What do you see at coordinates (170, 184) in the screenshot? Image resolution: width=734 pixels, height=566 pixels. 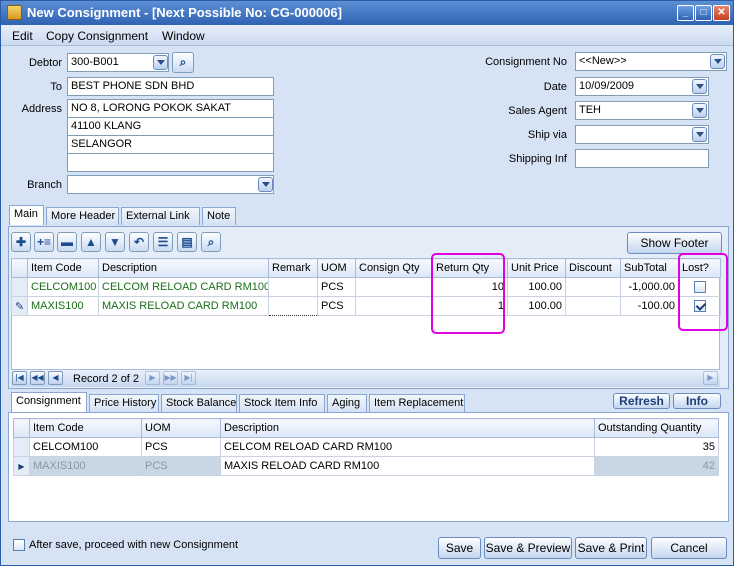 I see `branch-field` at bounding box center [170, 184].